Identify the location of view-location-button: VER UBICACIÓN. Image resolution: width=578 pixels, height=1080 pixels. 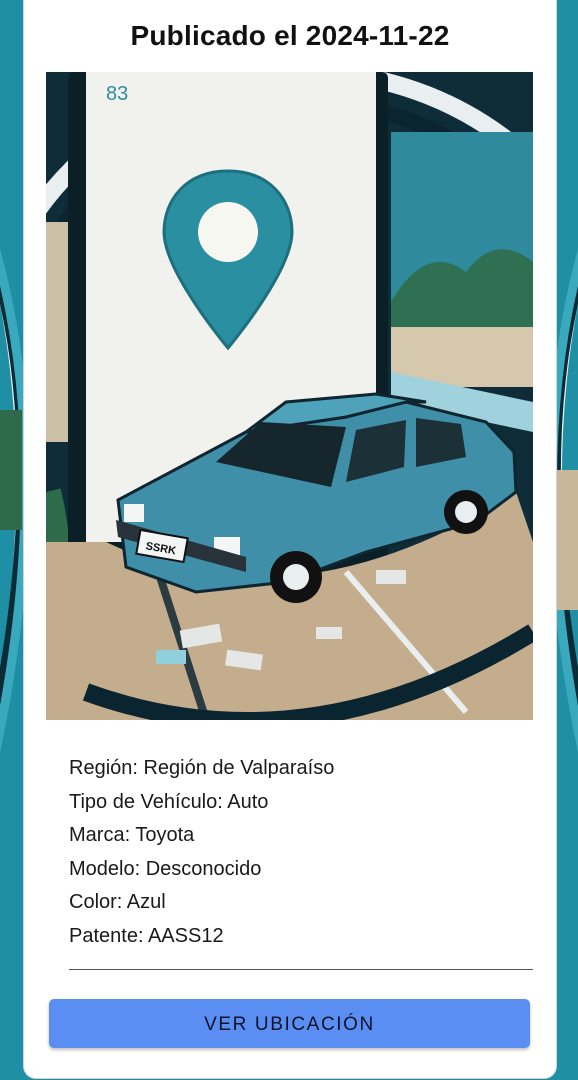
(289, 1023).